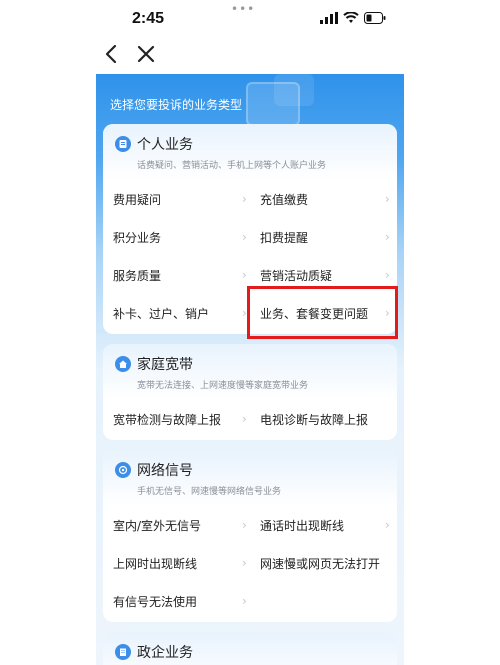 The width and height of the screenshot is (500, 665). I want to click on highlight-annotation, so click(322, 312).